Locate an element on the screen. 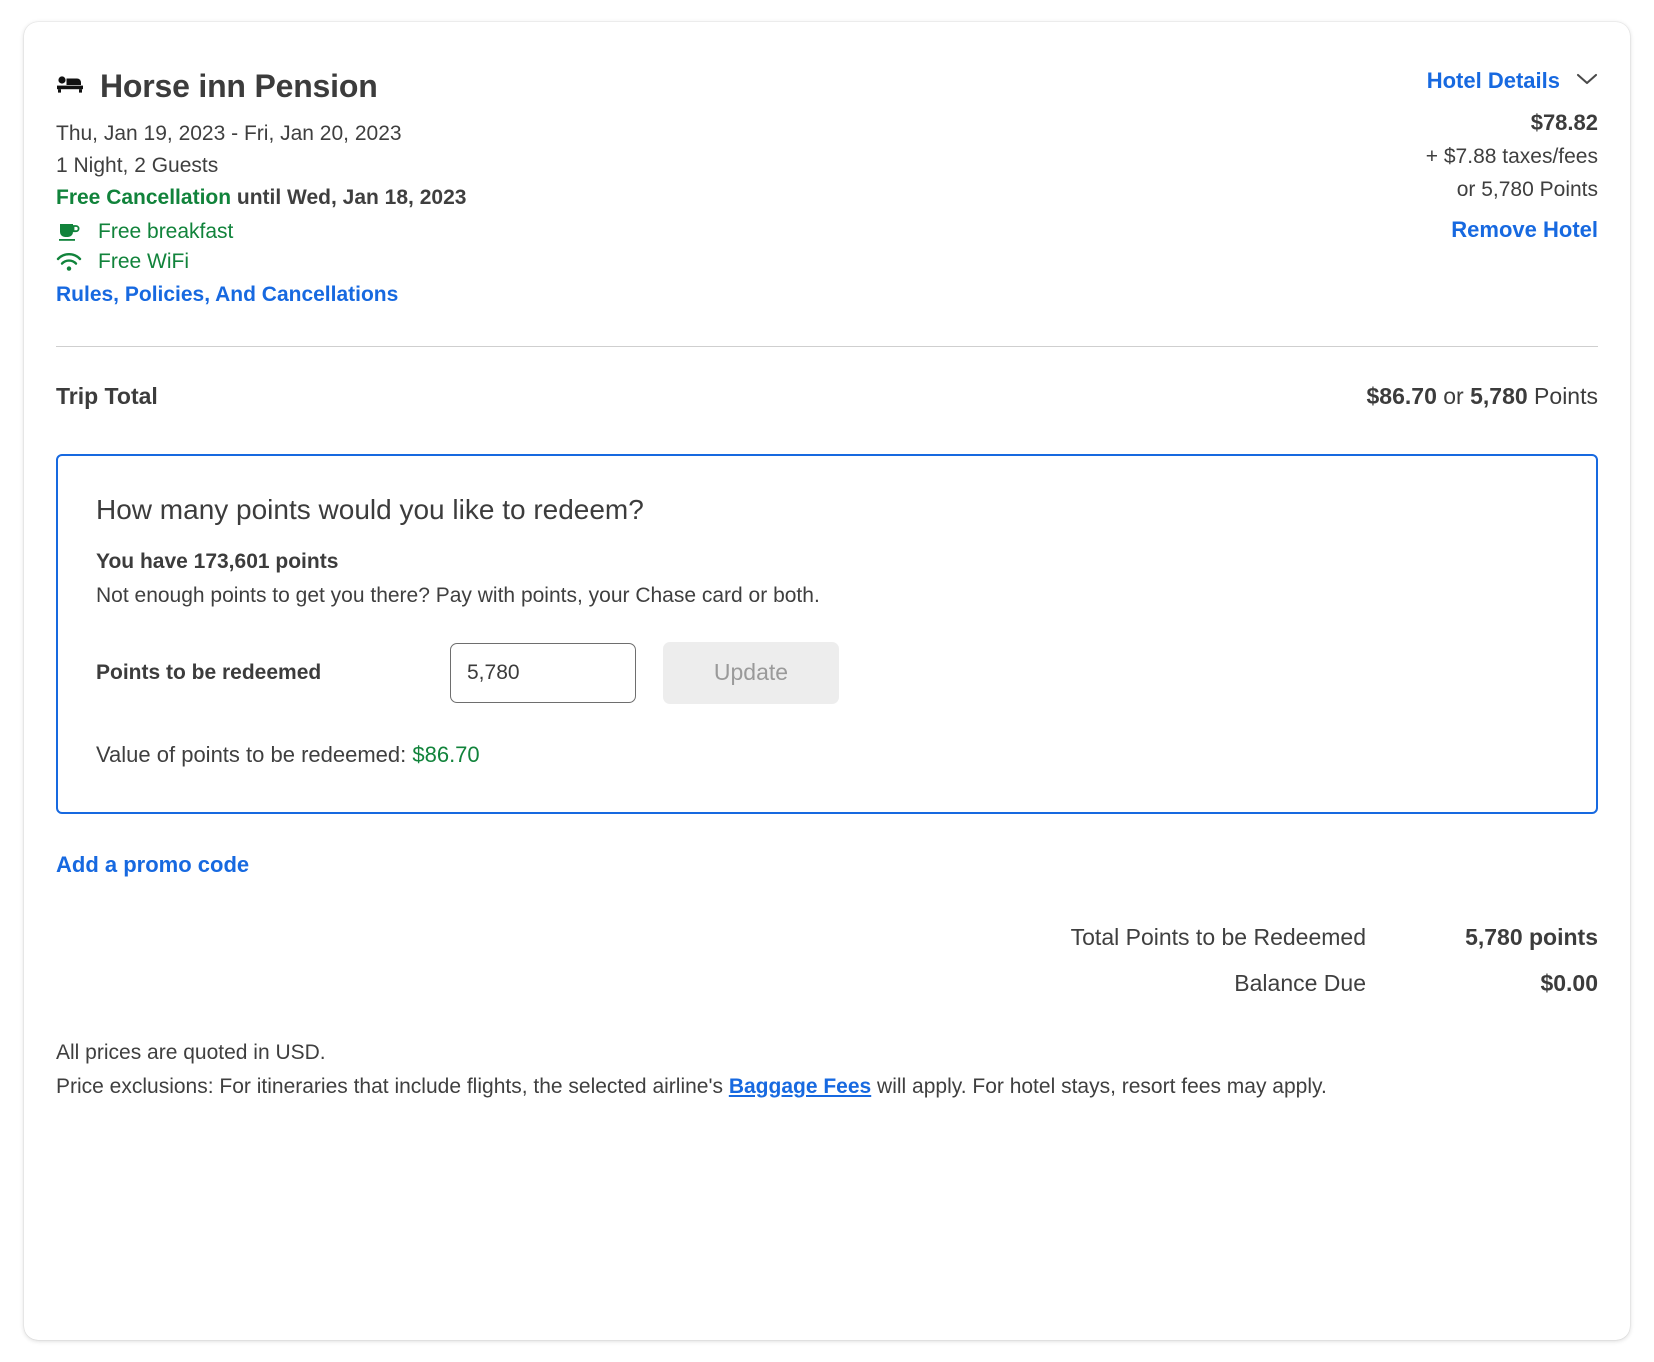  amenity-free-breakfast: Free breakfast is located at coordinates (556, 232).